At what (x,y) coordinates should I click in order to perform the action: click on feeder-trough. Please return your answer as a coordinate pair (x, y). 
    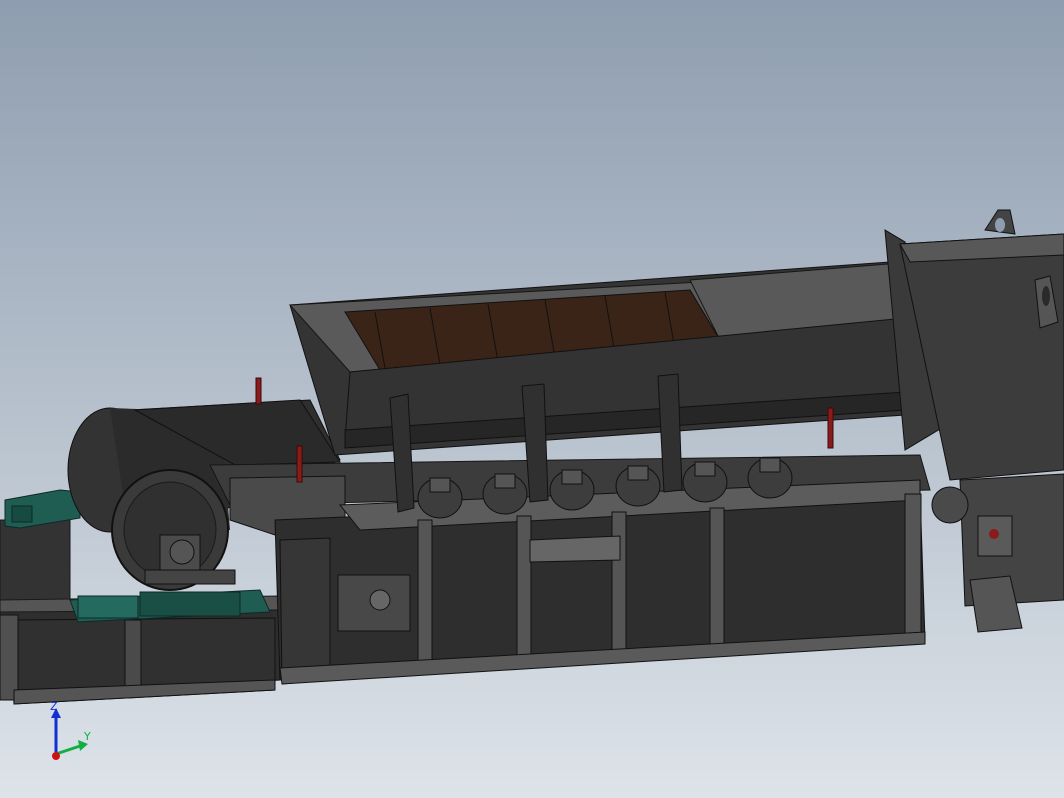
    Looking at the image, I should click on (599, 358).